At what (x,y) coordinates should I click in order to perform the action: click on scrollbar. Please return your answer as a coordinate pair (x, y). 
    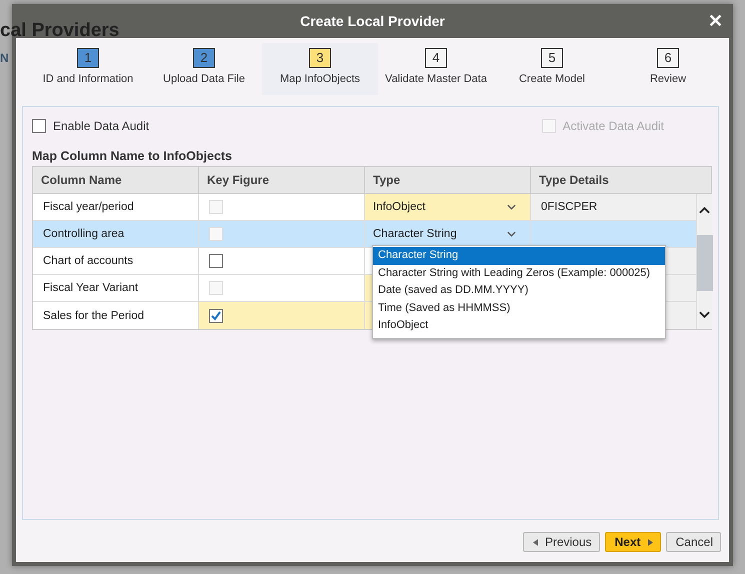
    Looking at the image, I should click on (704, 261).